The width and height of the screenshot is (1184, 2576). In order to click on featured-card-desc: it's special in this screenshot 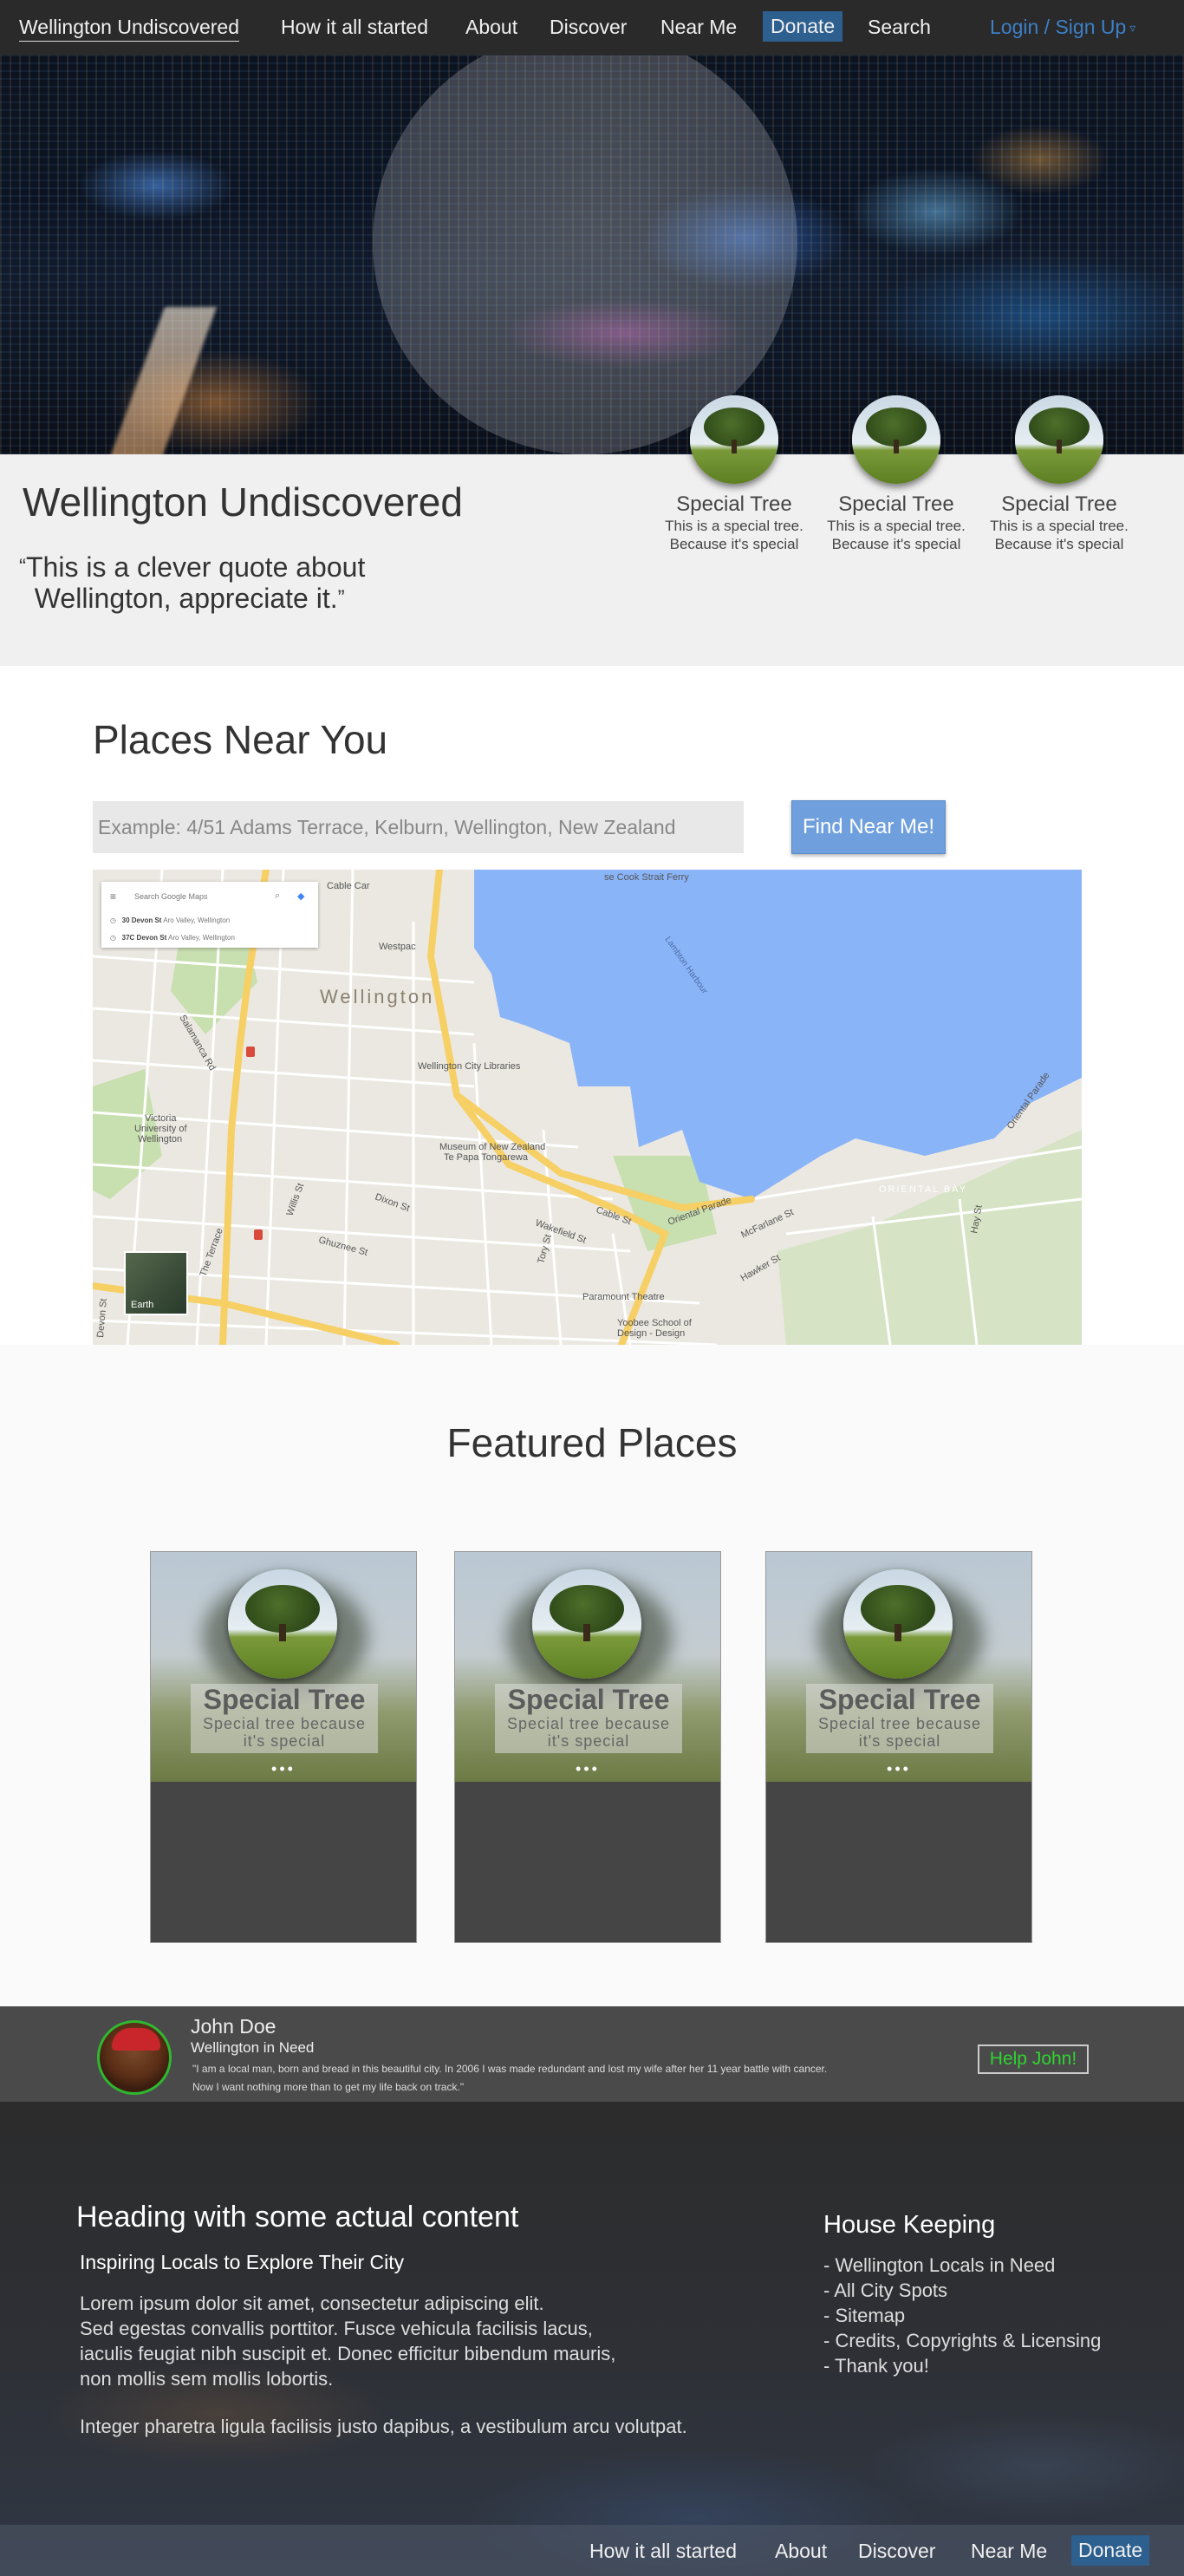, I will do `click(899, 1741)`.